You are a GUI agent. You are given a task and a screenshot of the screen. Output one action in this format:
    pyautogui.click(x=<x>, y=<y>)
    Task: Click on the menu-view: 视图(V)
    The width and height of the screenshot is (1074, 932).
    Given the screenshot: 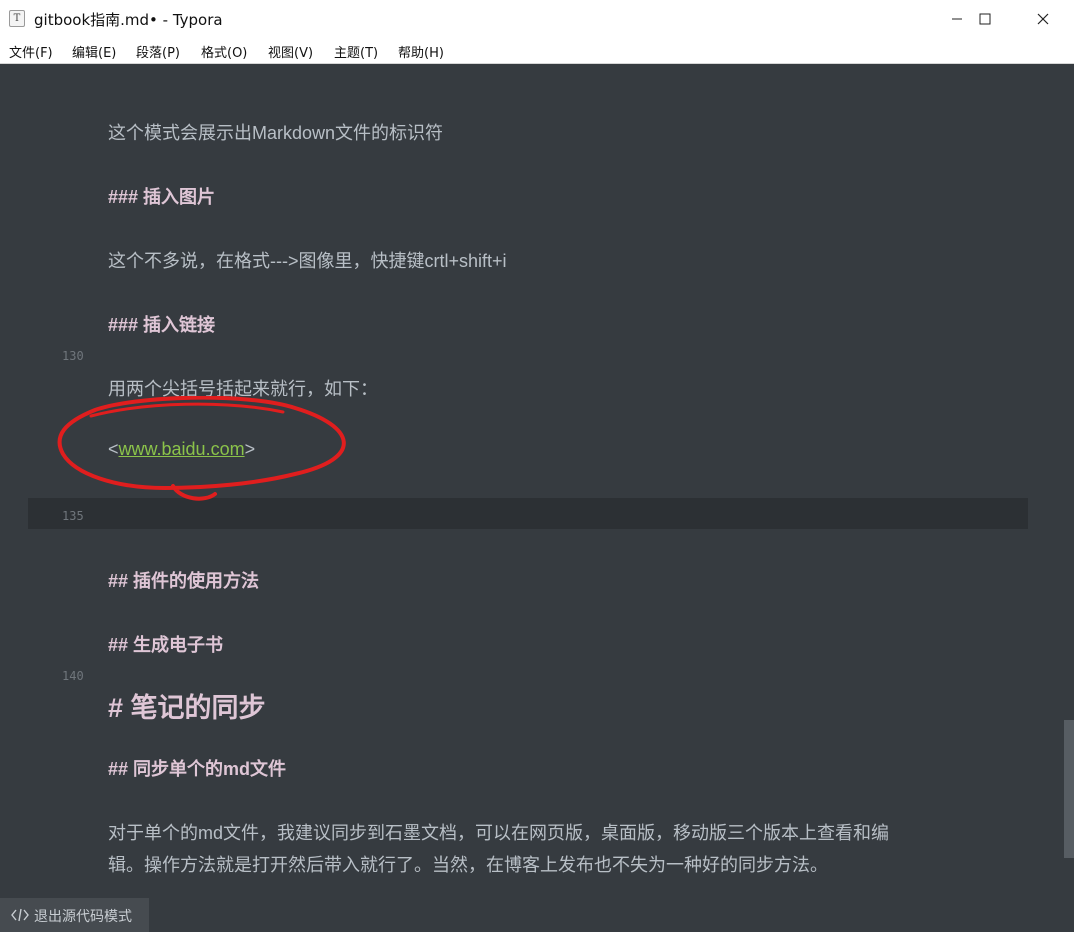 What is the action you would take?
    pyautogui.click(x=290, y=51)
    